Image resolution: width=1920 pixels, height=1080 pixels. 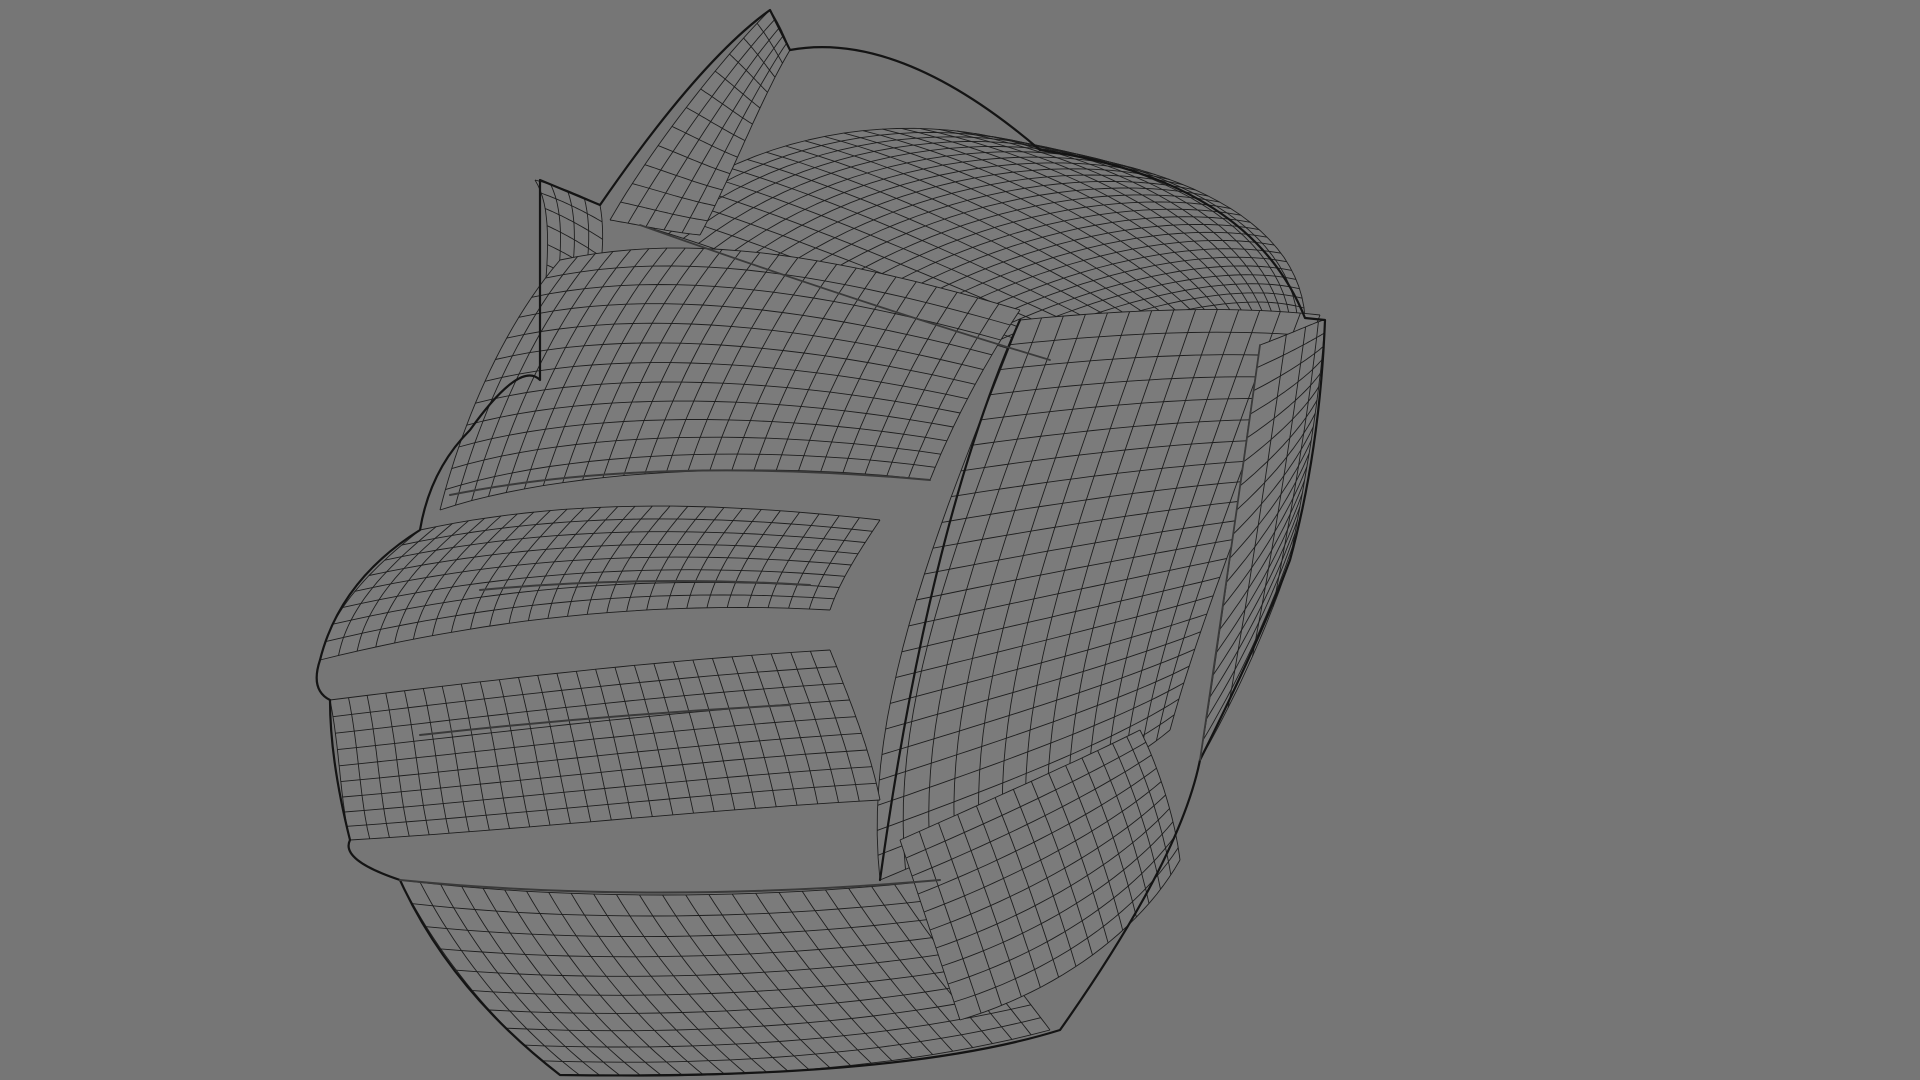 I want to click on panel-surface, so click(x=605, y=745).